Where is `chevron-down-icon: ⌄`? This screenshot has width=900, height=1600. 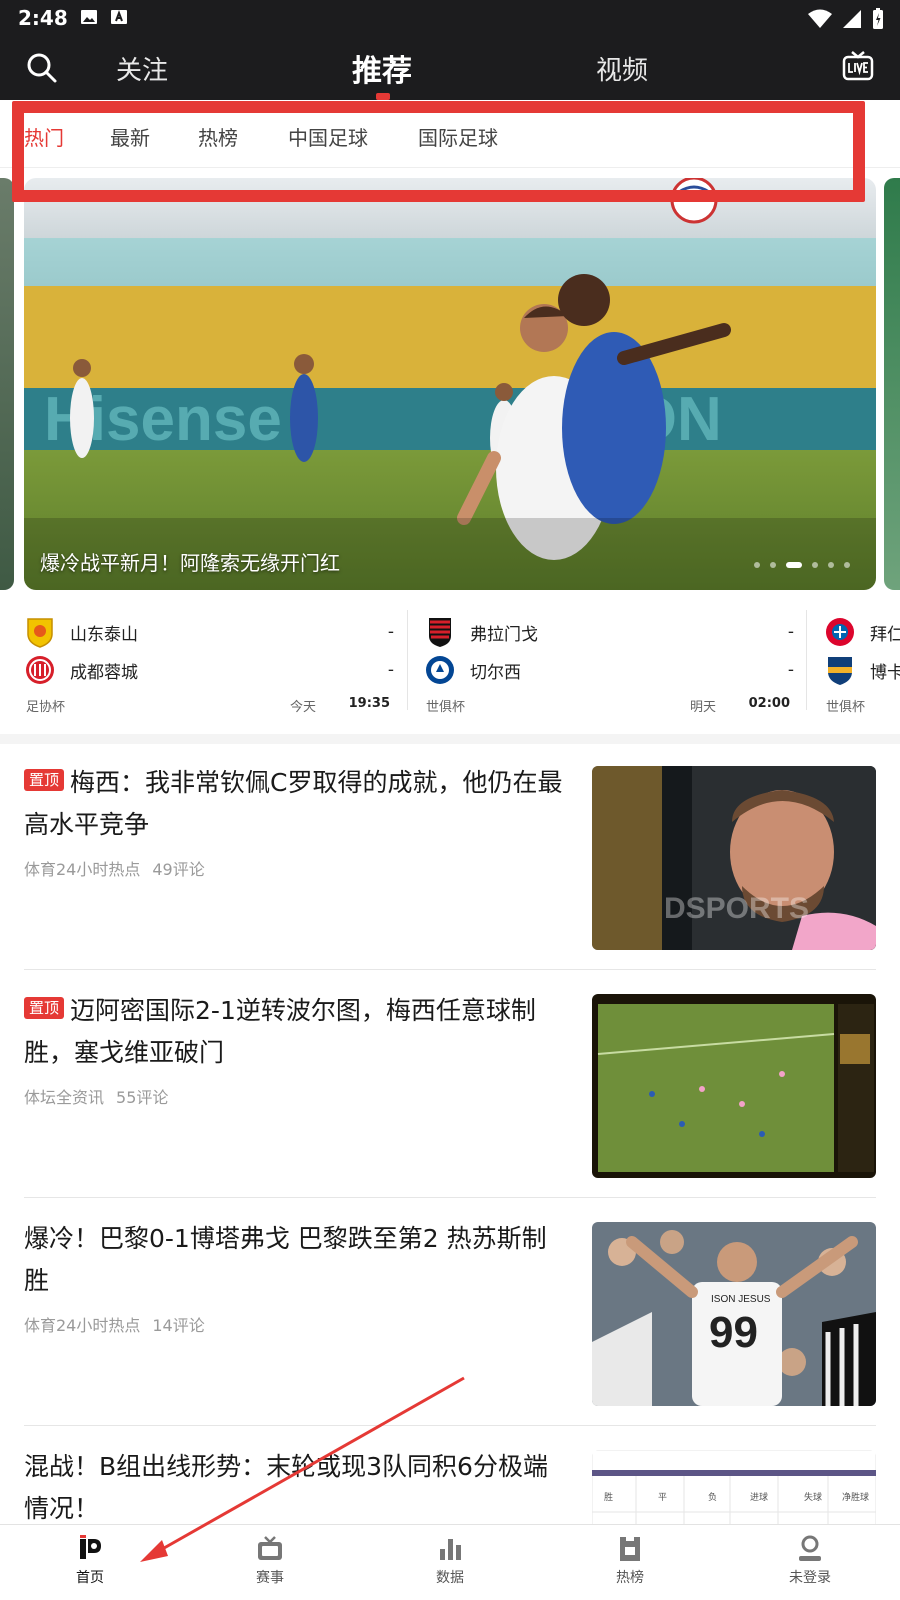
chevron-down-icon: ⌄ is located at coordinates (857, 132).